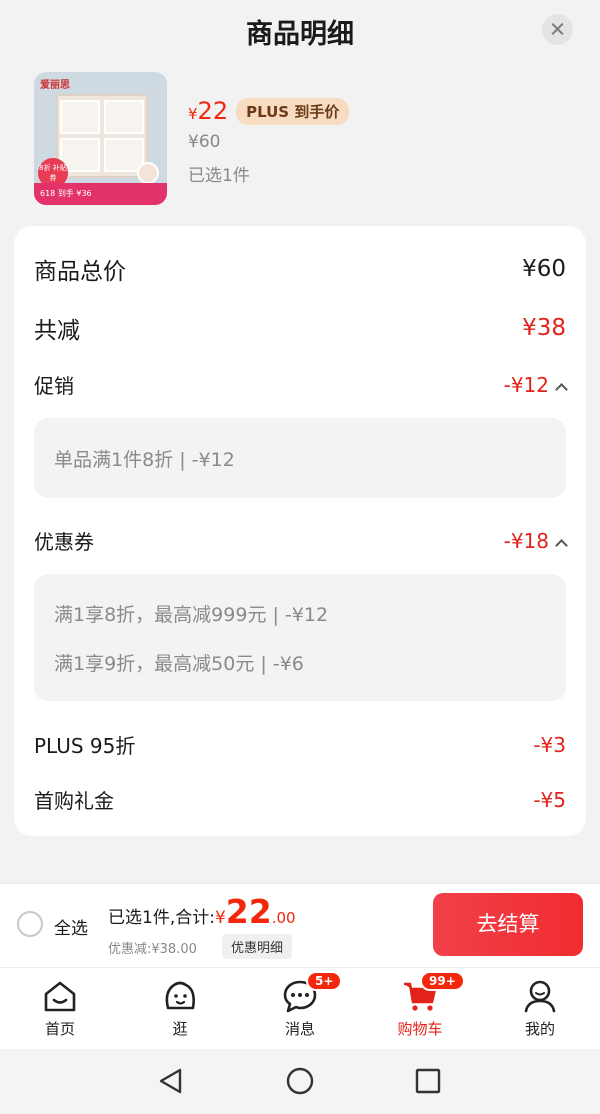 Image resolution: width=600 pixels, height=1114 pixels. I want to click on back-icon, so click(171, 1081).